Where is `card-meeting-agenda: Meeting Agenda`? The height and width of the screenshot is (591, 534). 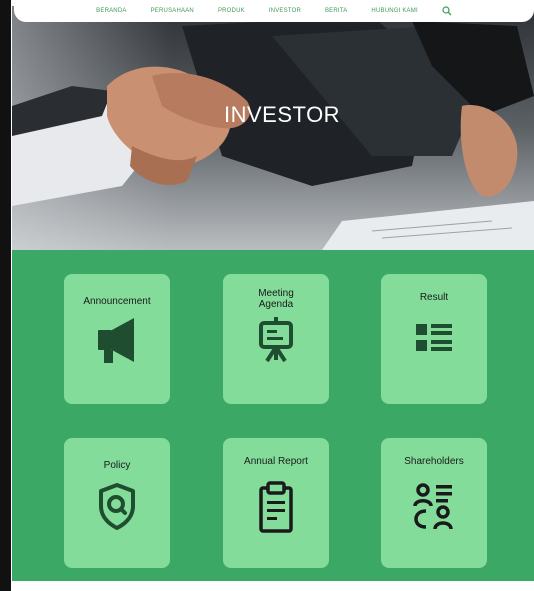 card-meeting-agenda: Meeting Agenda is located at coordinates (276, 339).